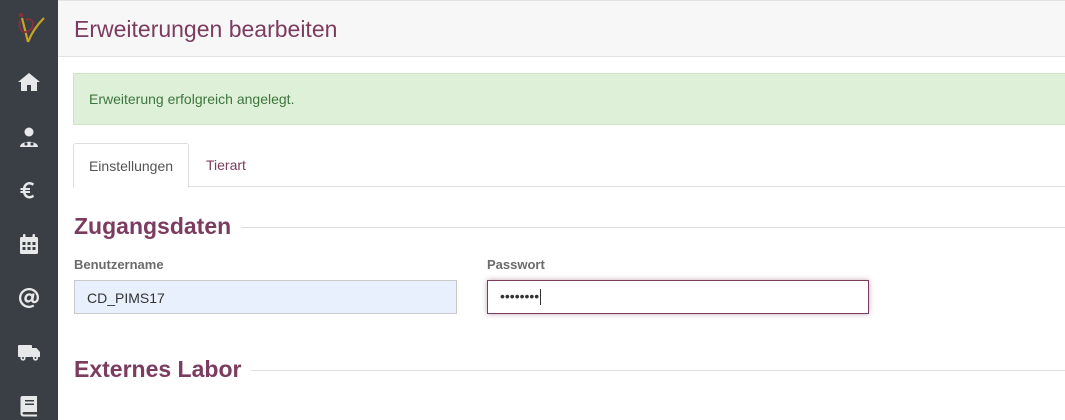 The height and width of the screenshot is (420, 1065). What do you see at coordinates (516, 264) in the screenshot?
I see `password-label: Passwort` at bounding box center [516, 264].